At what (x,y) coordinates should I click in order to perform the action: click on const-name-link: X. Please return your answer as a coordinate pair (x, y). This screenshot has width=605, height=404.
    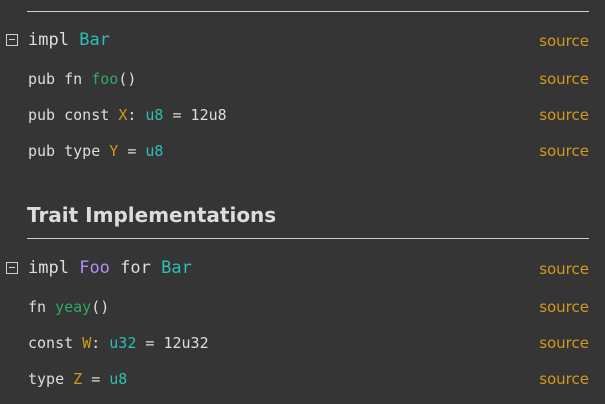
    Looking at the image, I should click on (122, 115).